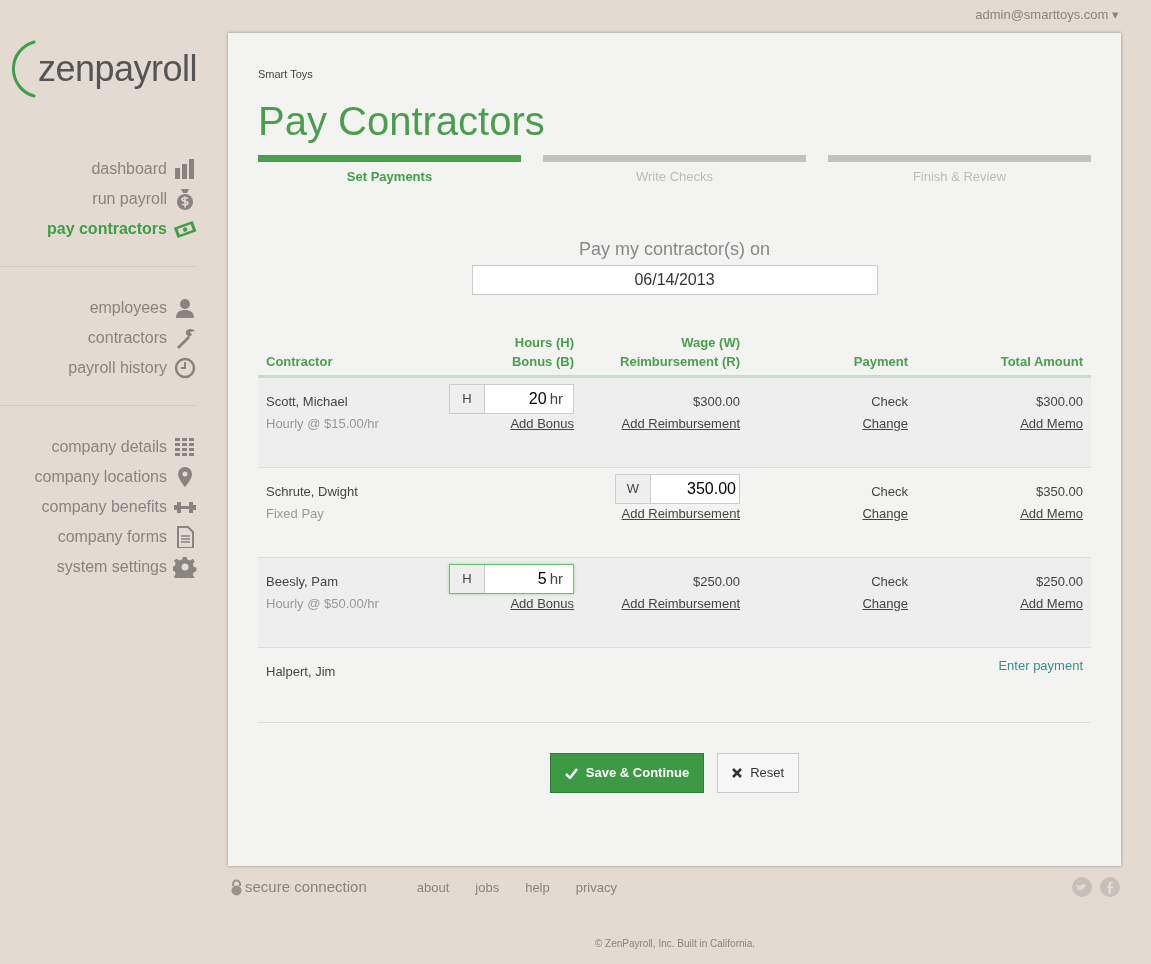  What do you see at coordinates (1040, 666) in the screenshot?
I see `enter-payment-link: Enter payment` at bounding box center [1040, 666].